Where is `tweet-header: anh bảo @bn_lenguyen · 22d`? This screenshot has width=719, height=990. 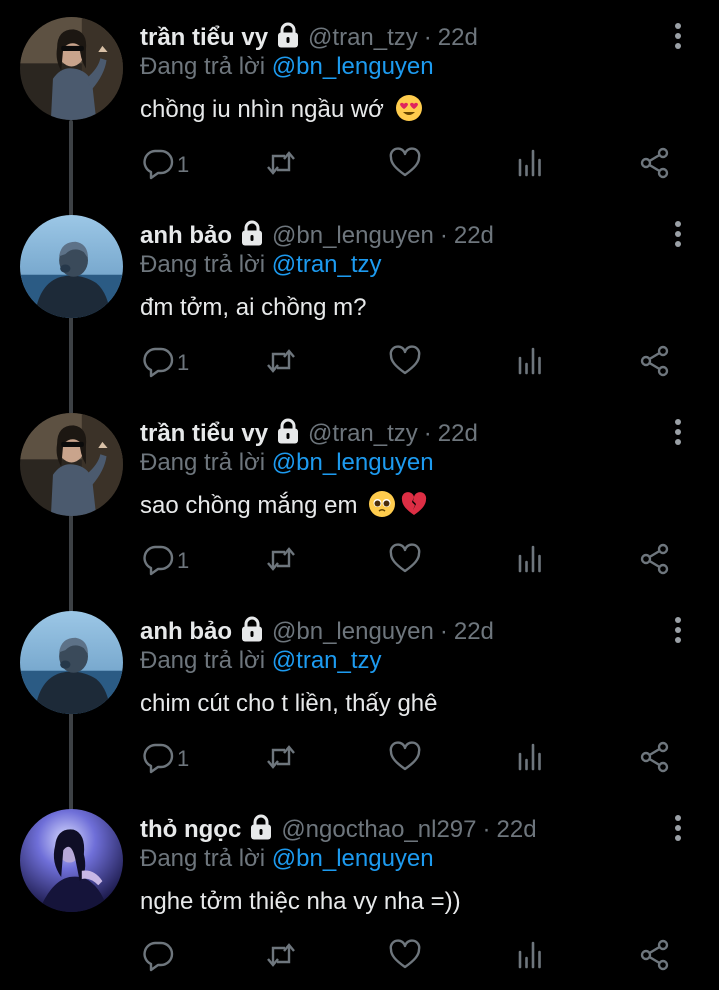
tweet-header: anh bảo @bn_lenguyen · 22d is located at coordinates (317, 235).